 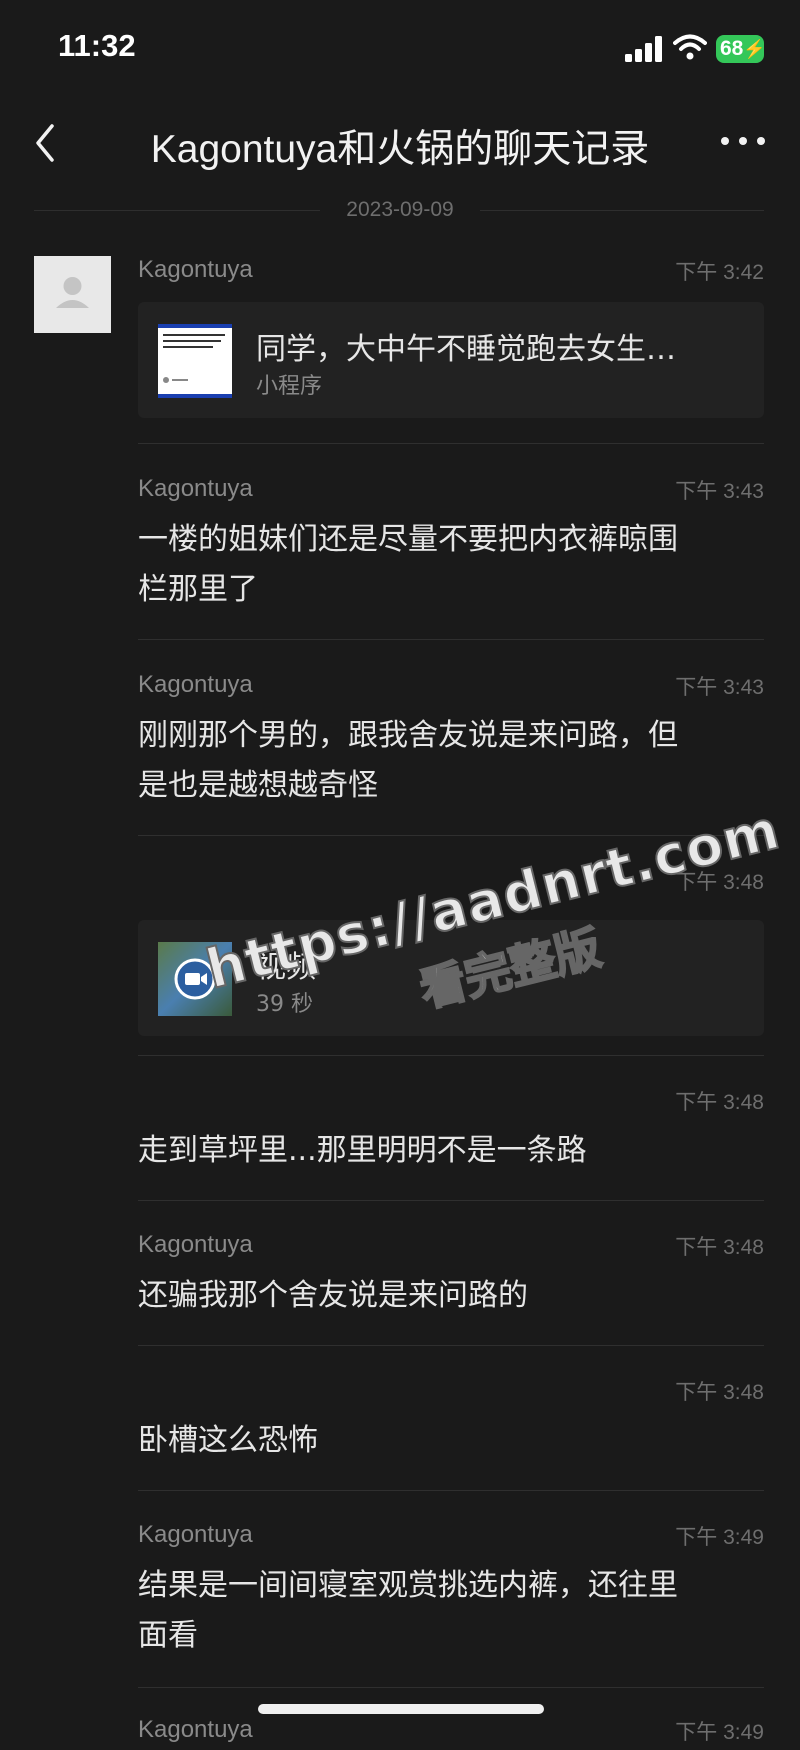 I want to click on list-item: Kagontuya 下午 3:42 同学，大中午不睡觉跑去女生… 小程序, so click(x=451, y=337).